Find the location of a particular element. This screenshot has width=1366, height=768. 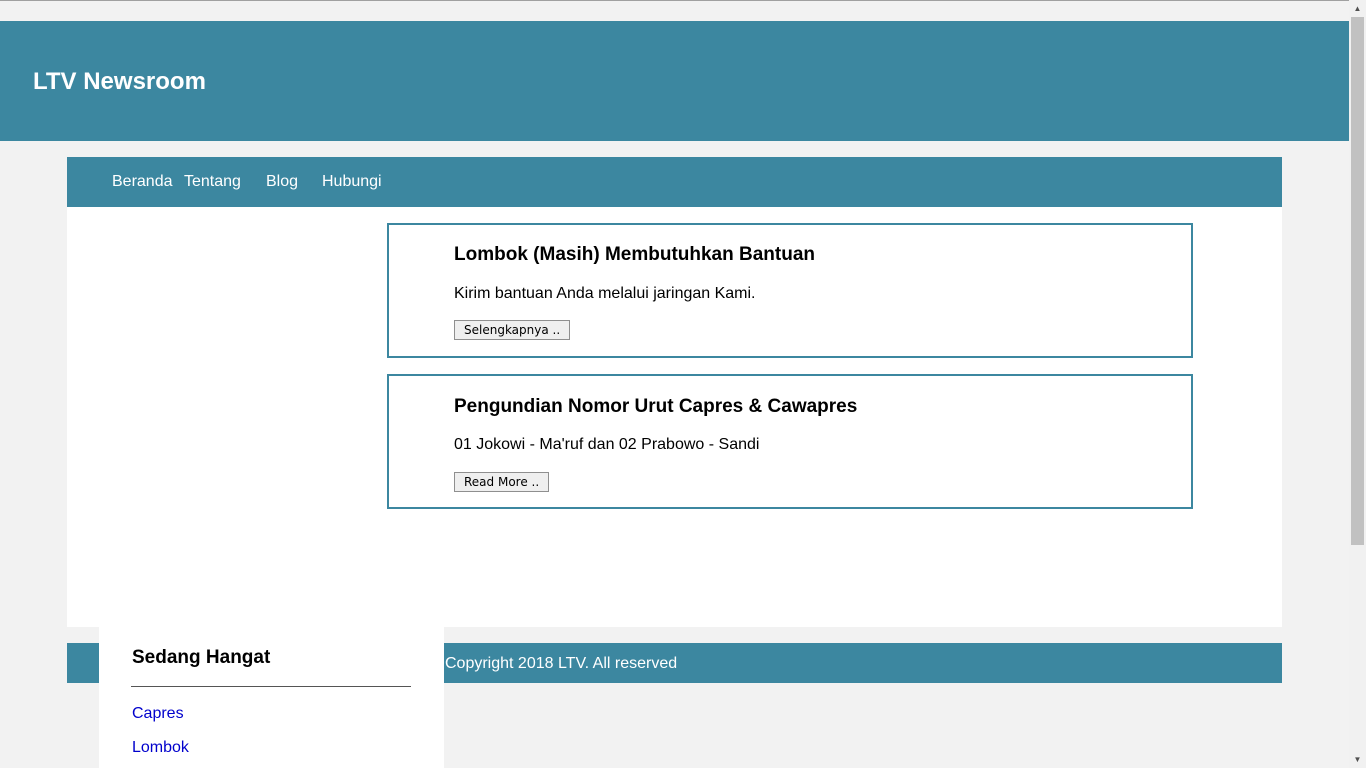

vertical-scrollbar: ▲ ▼ is located at coordinates (1357, 384).